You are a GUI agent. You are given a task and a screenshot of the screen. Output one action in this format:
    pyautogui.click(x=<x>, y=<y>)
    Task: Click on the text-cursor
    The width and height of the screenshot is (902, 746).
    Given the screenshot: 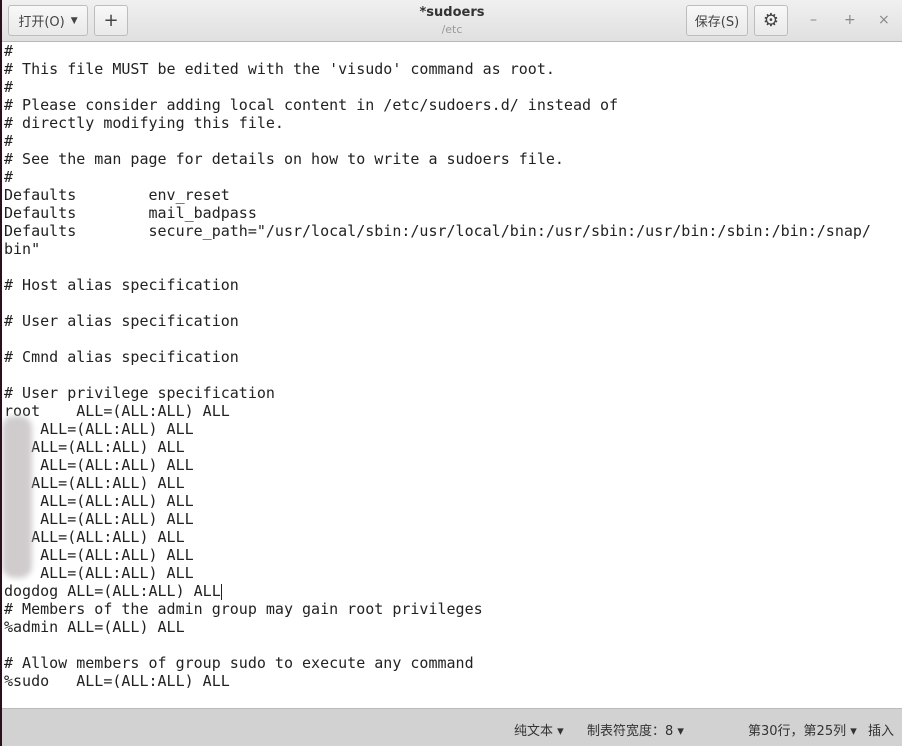 What is the action you would take?
    pyautogui.click(x=221, y=591)
    